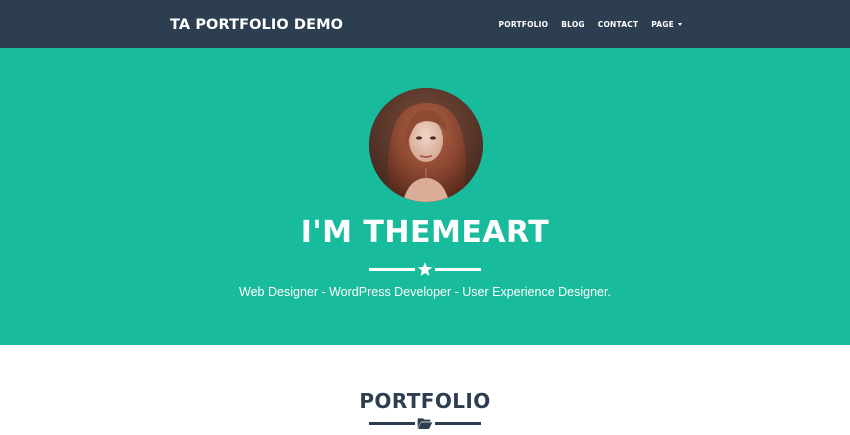  I want to click on nav-item-portfolio: PORTFOLIO, so click(524, 24).